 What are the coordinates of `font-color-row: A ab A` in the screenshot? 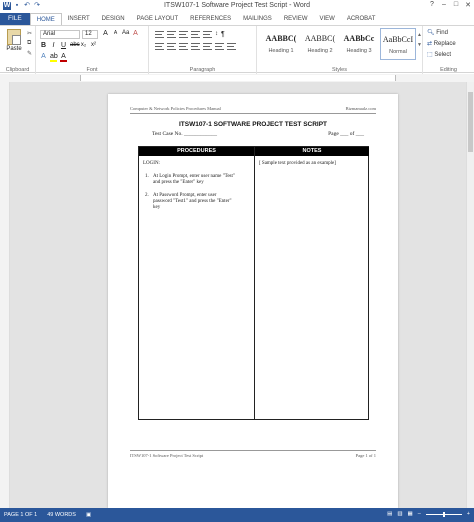 It's located at (53, 57).